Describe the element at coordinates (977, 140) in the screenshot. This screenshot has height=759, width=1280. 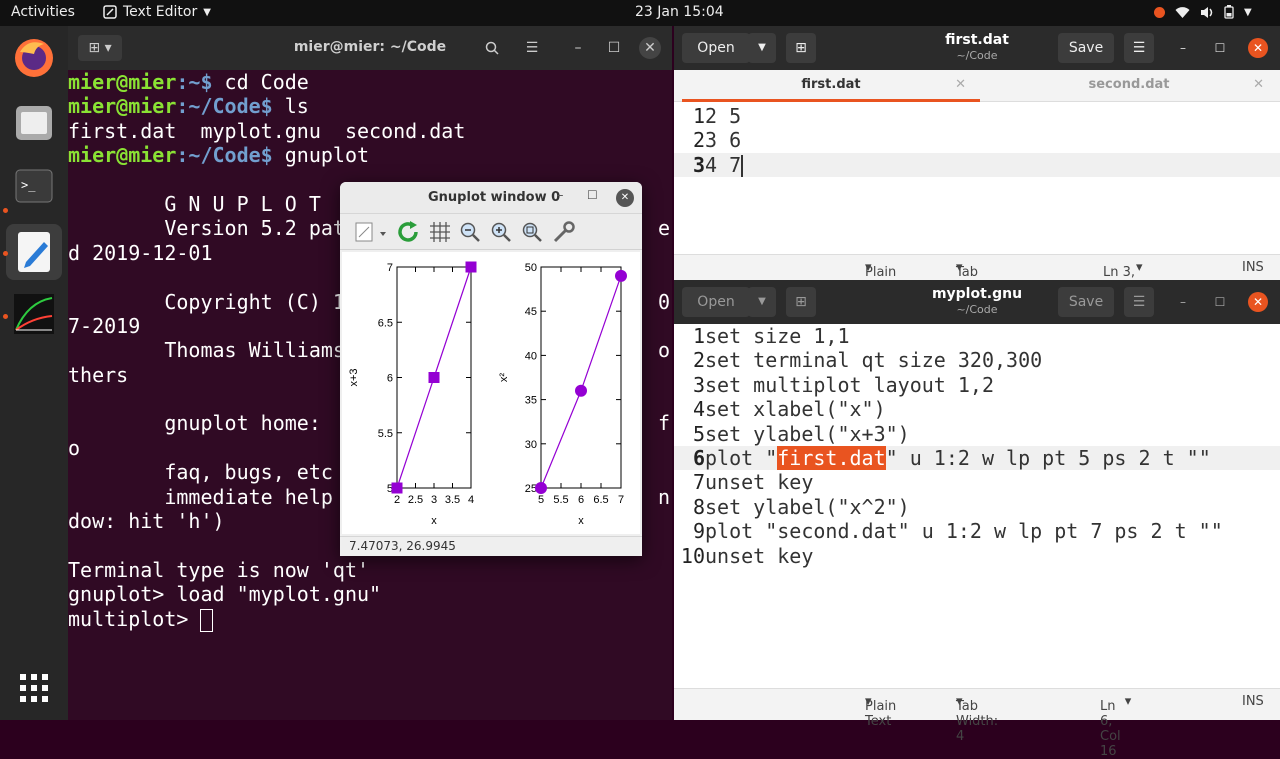
I see `editor-text-area: 12 5 23 6 34 7` at that location.